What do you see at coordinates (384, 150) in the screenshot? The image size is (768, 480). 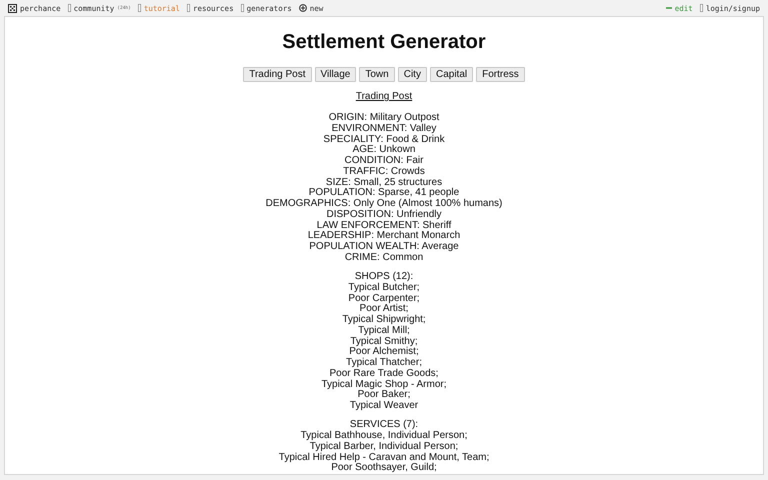 I see `detail-line: AGE: Unkown` at bounding box center [384, 150].